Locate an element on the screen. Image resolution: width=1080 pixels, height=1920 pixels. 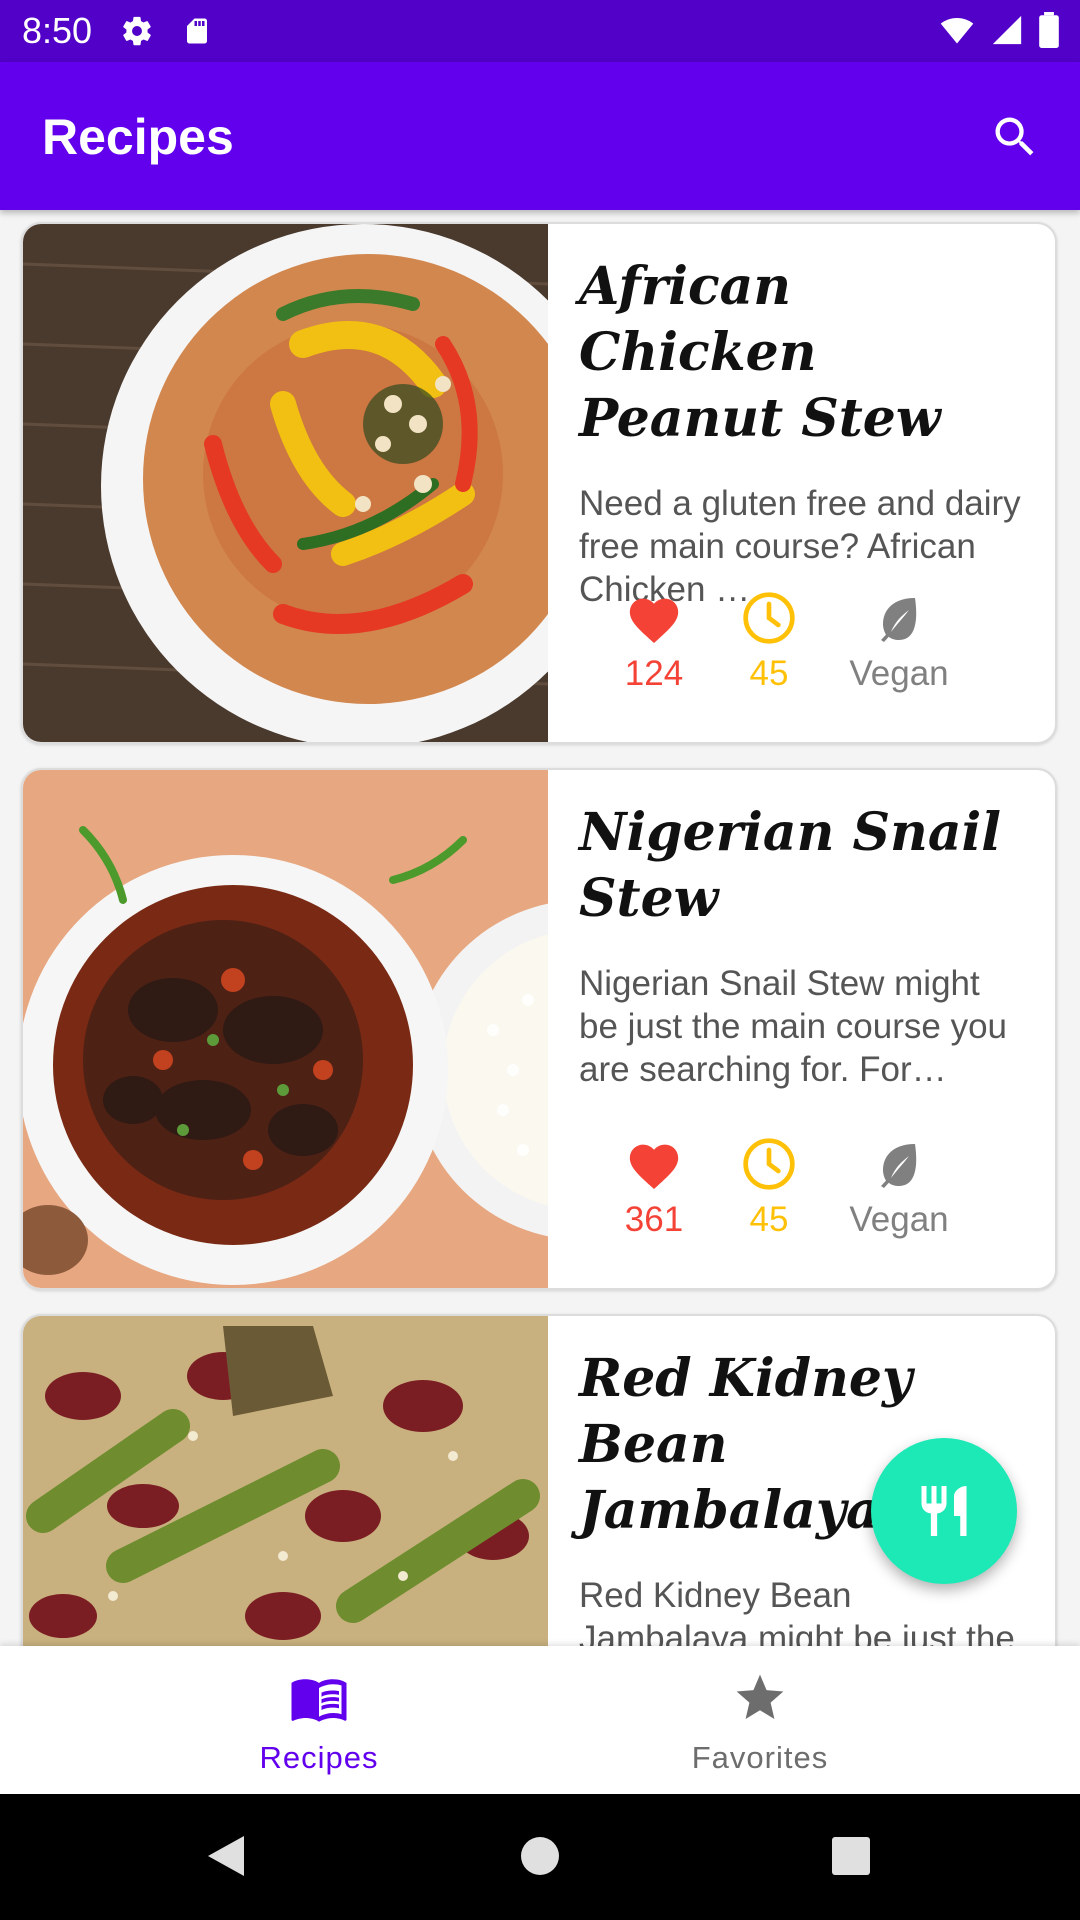
sd-card-icon is located at coordinates (197, 31).